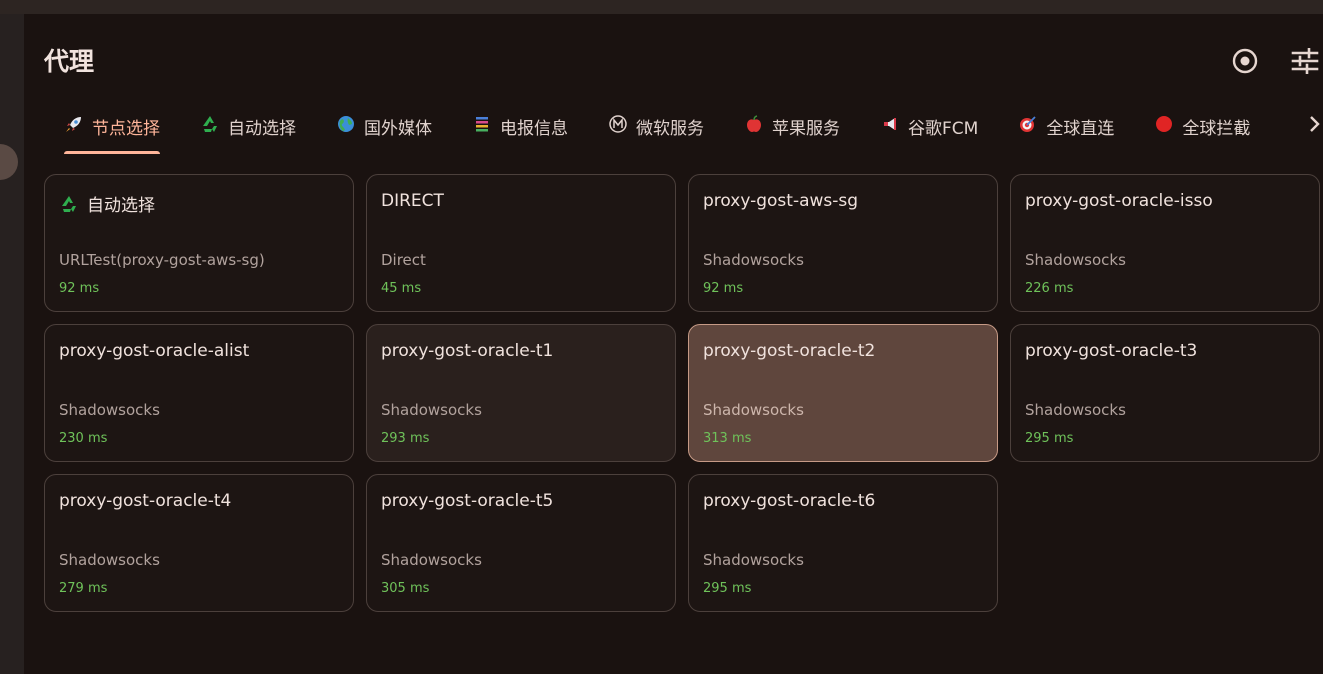  Describe the element at coordinates (618, 124) in the screenshot. I see `circled-m-icon` at that location.